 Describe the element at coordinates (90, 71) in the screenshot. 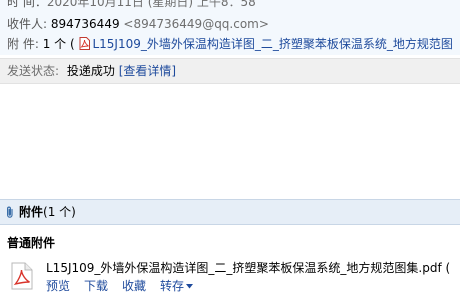

I see `send-status-value: 投递成功` at that location.